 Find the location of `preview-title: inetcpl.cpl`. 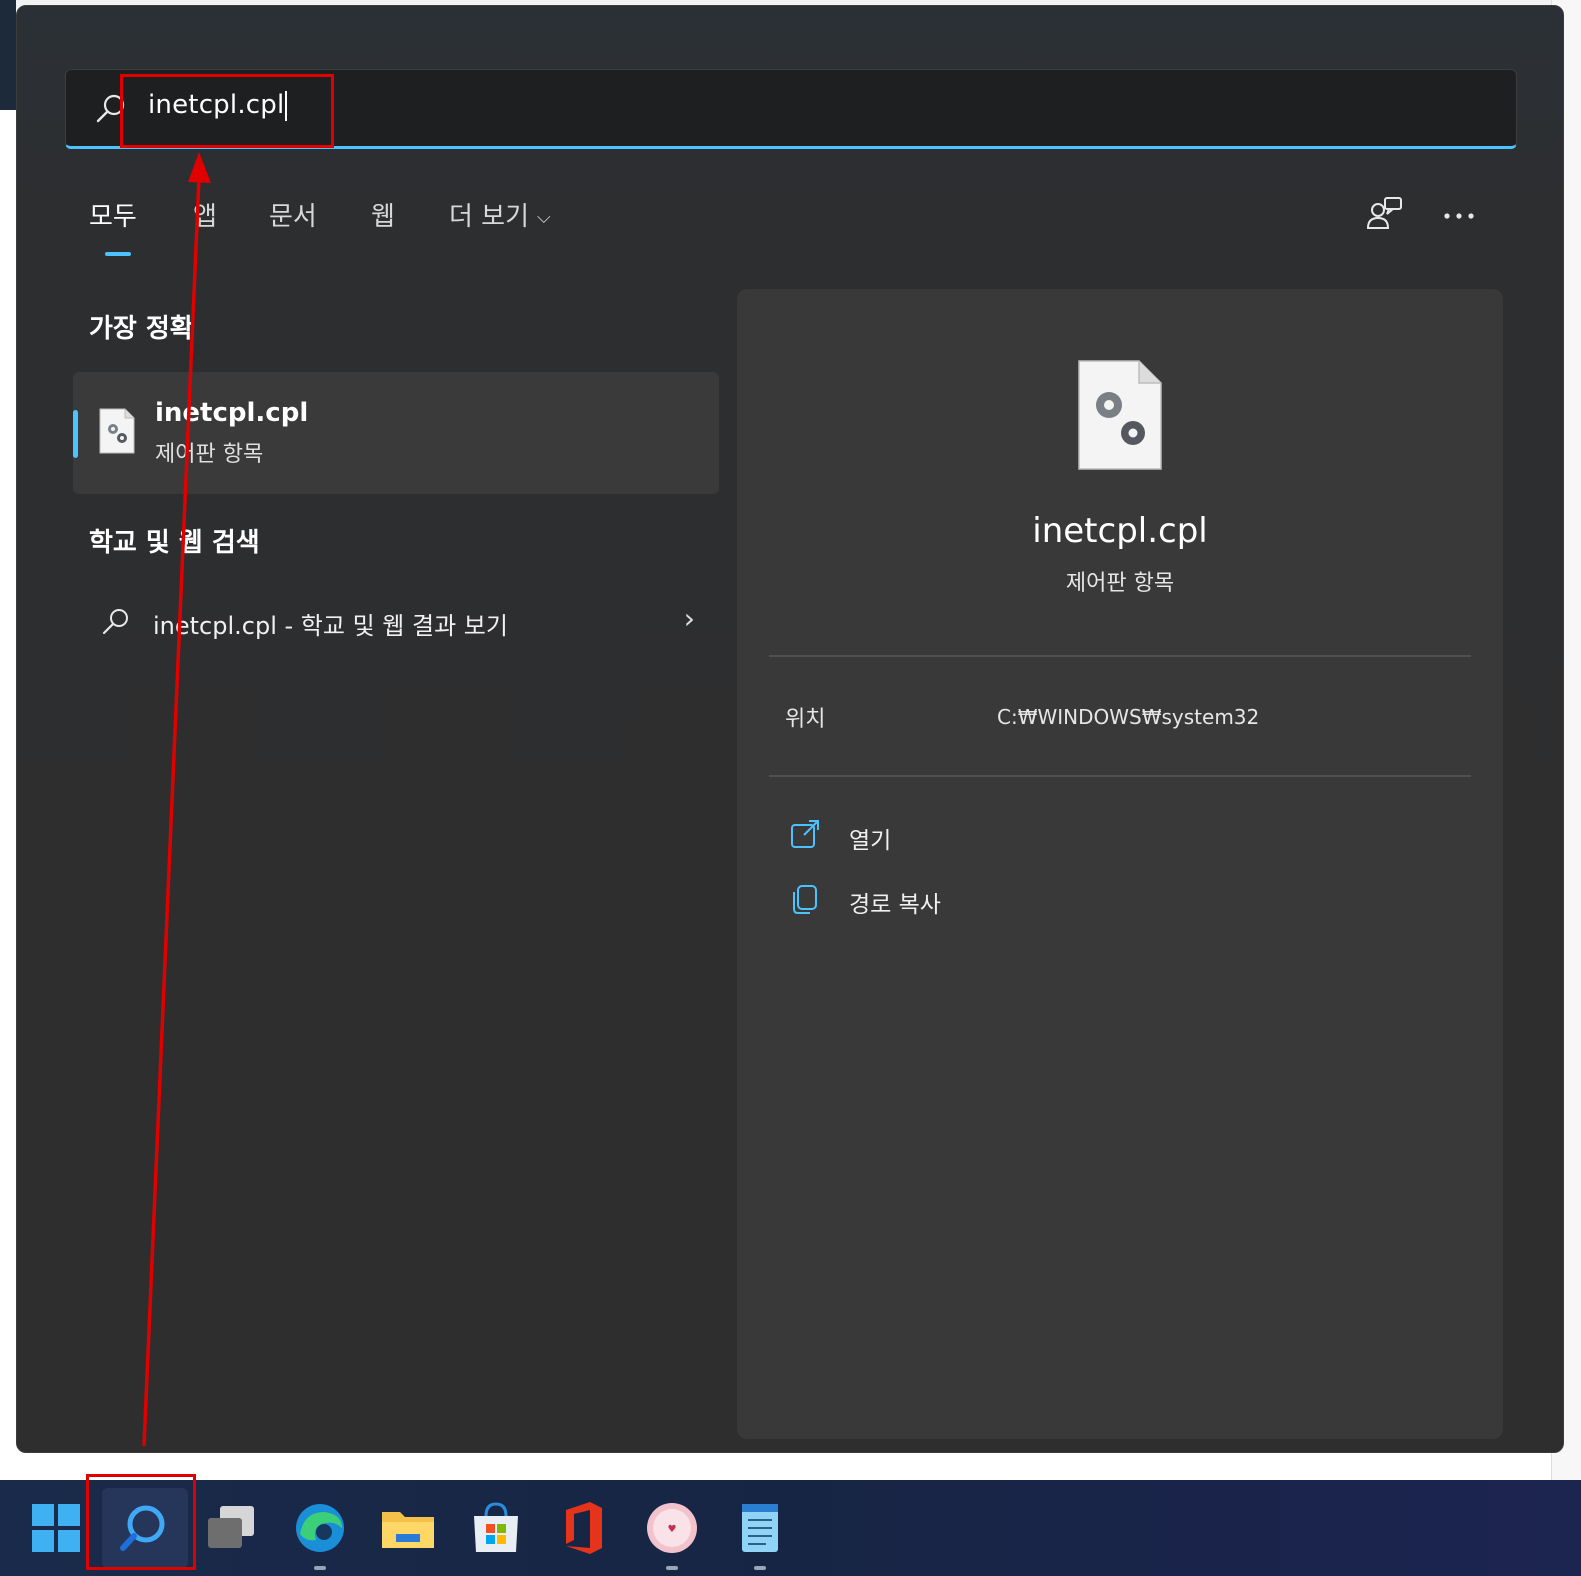

preview-title: inetcpl.cpl is located at coordinates (1120, 531).